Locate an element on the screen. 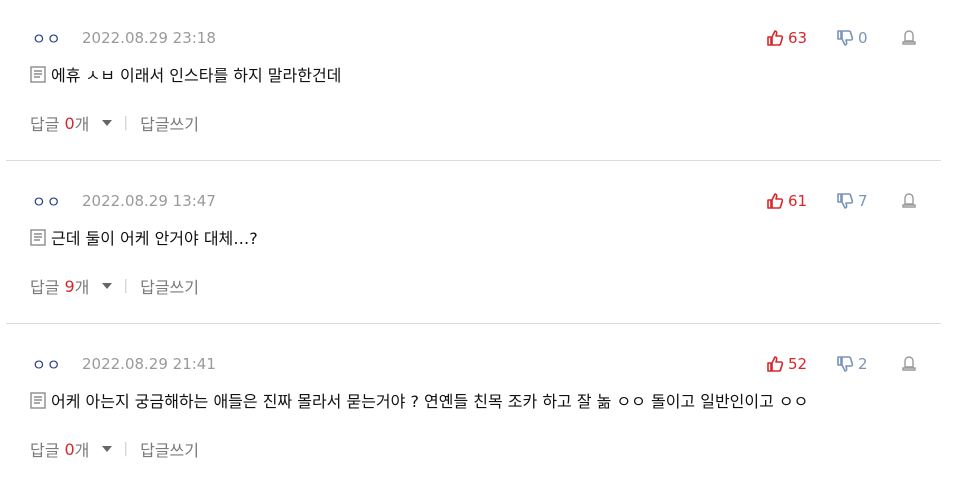 The image size is (960, 484). like-button: 61 is located at coordinates (786, 201).